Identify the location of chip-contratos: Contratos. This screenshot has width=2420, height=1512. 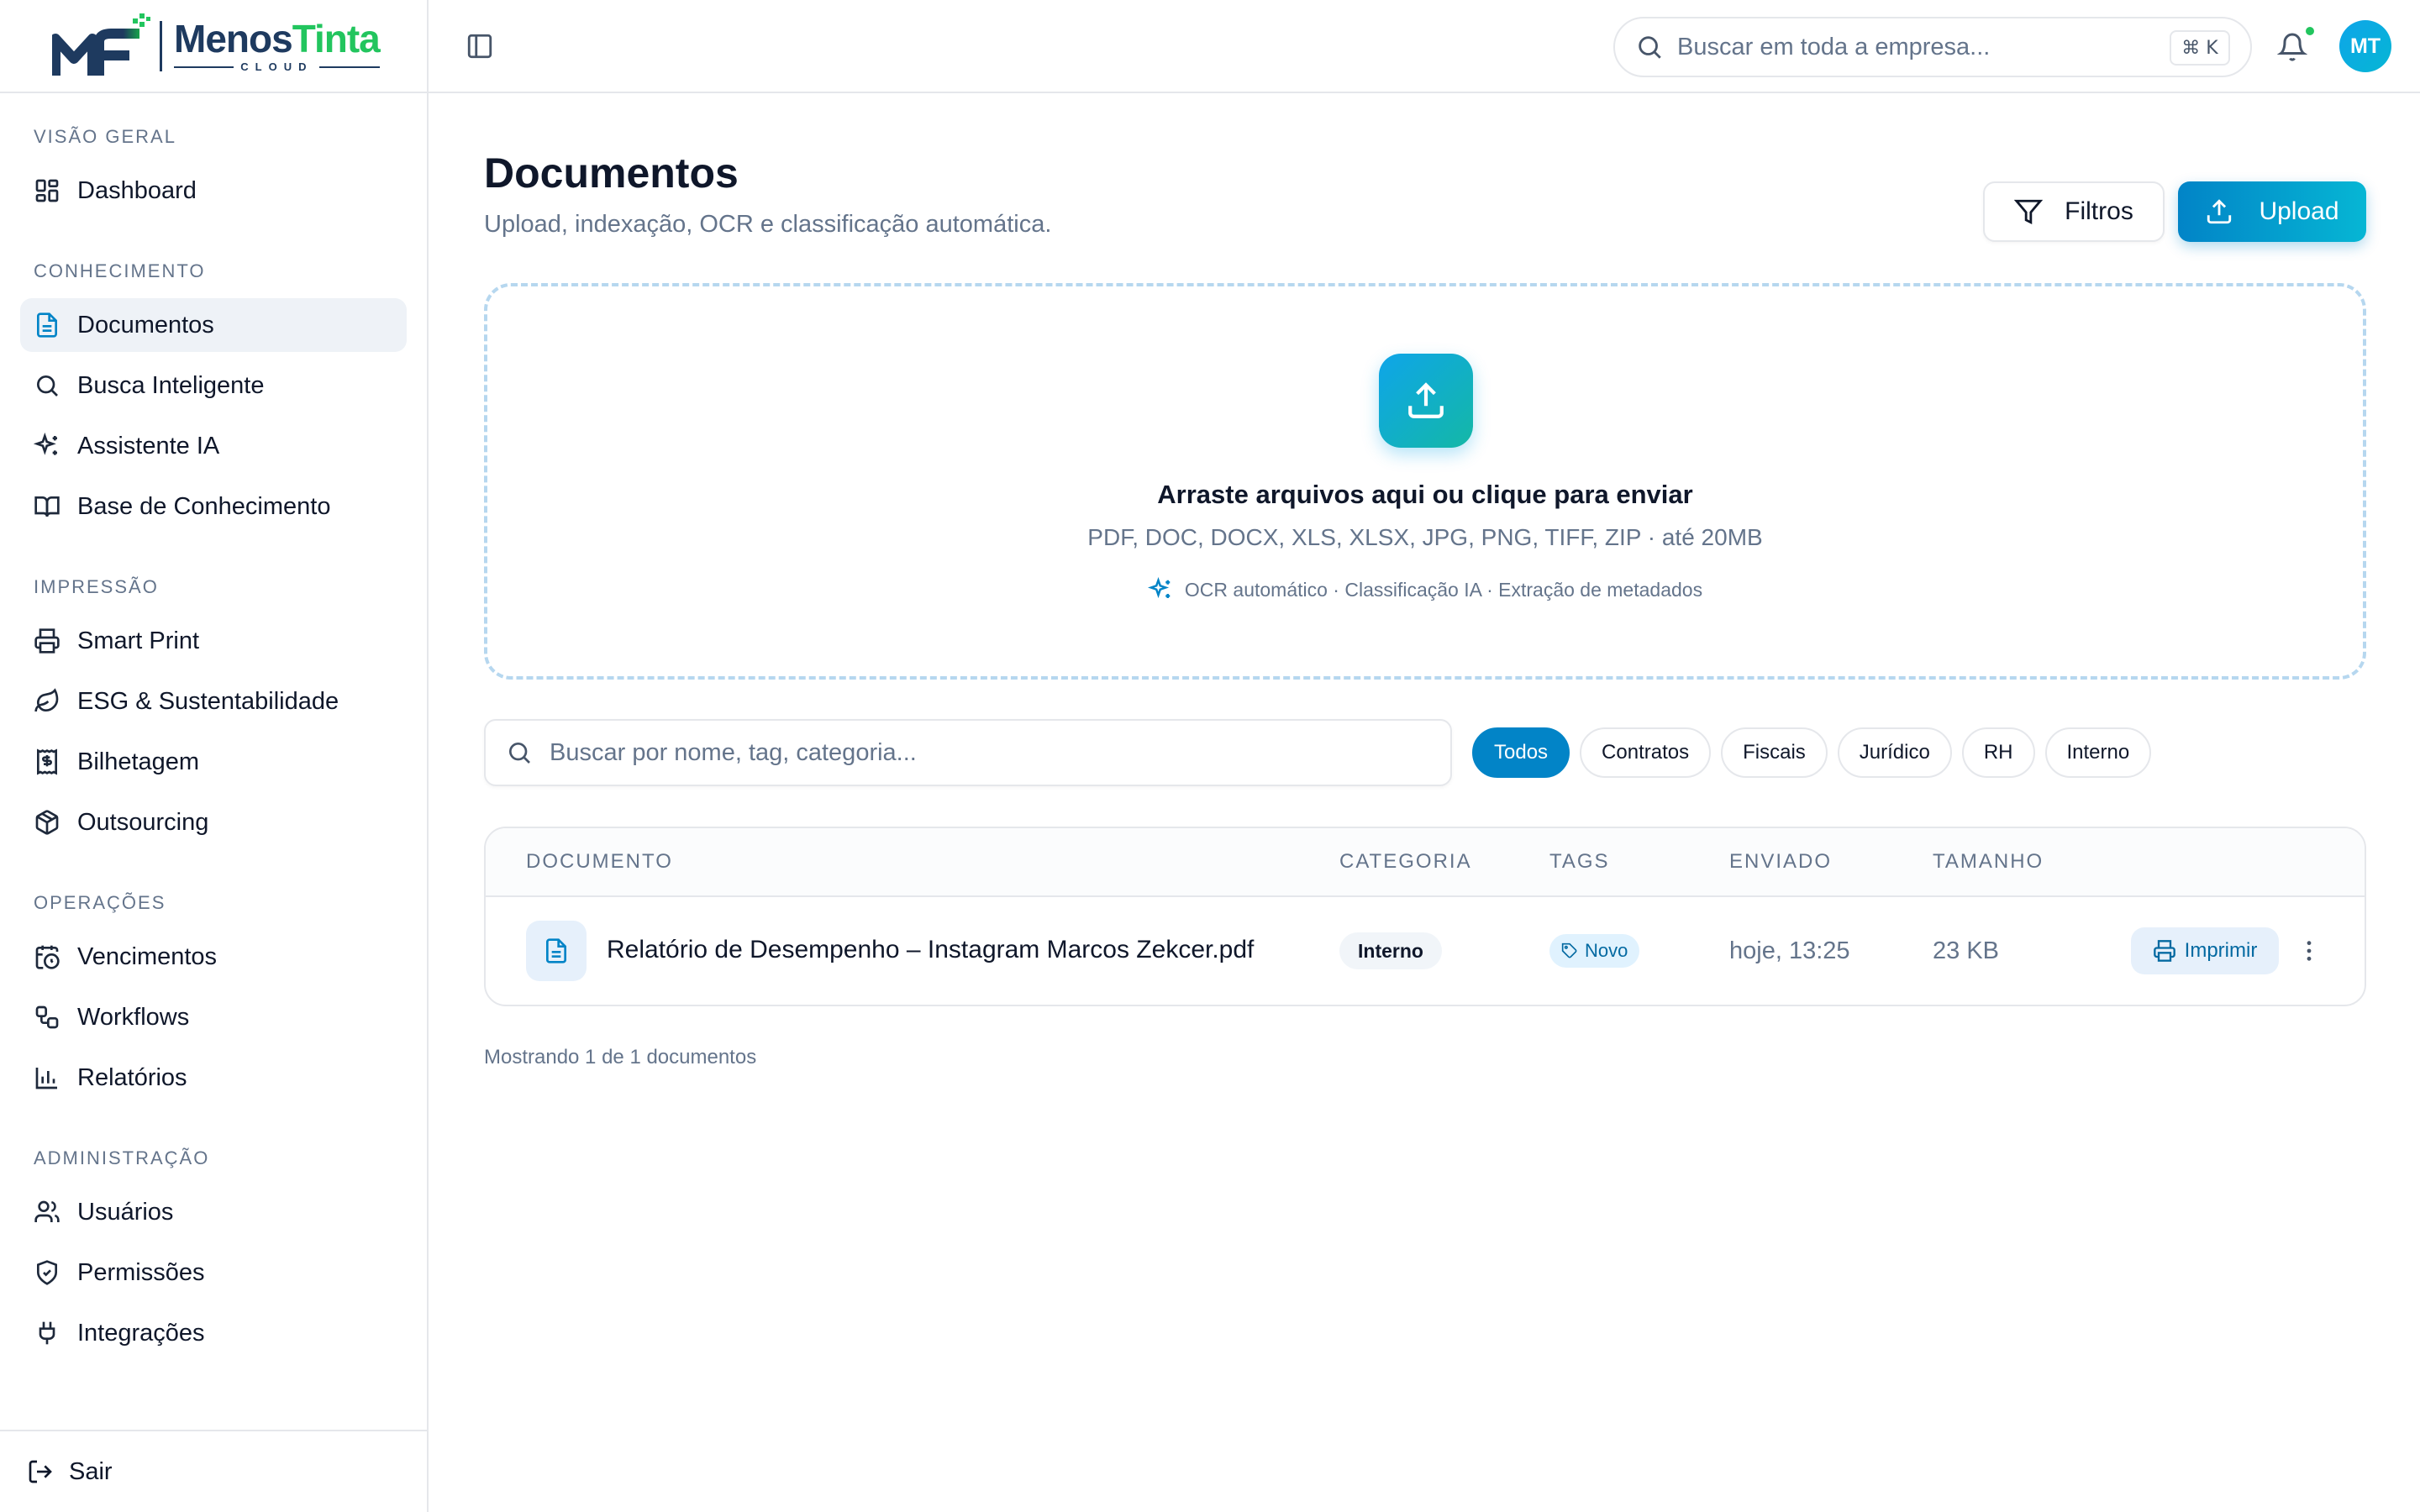
(1646, 752).